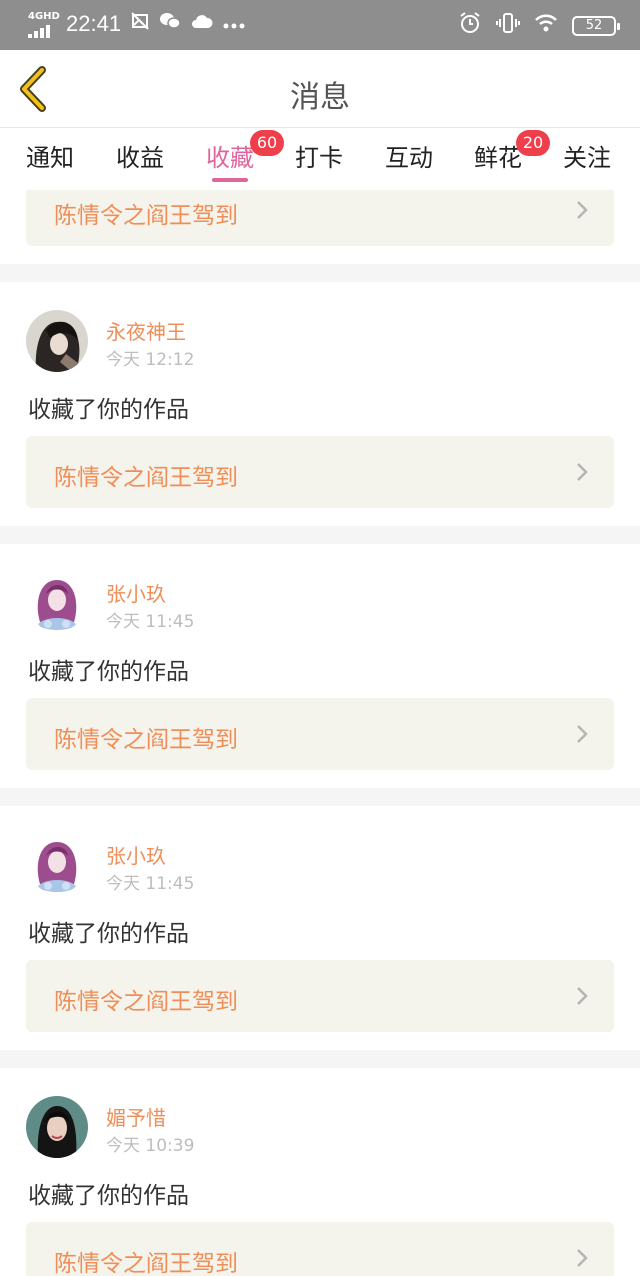 The image size is (640, 1276). Describe the element at coordinates (202, 23) in the screenshot. I see `cloud-icon` at that location.